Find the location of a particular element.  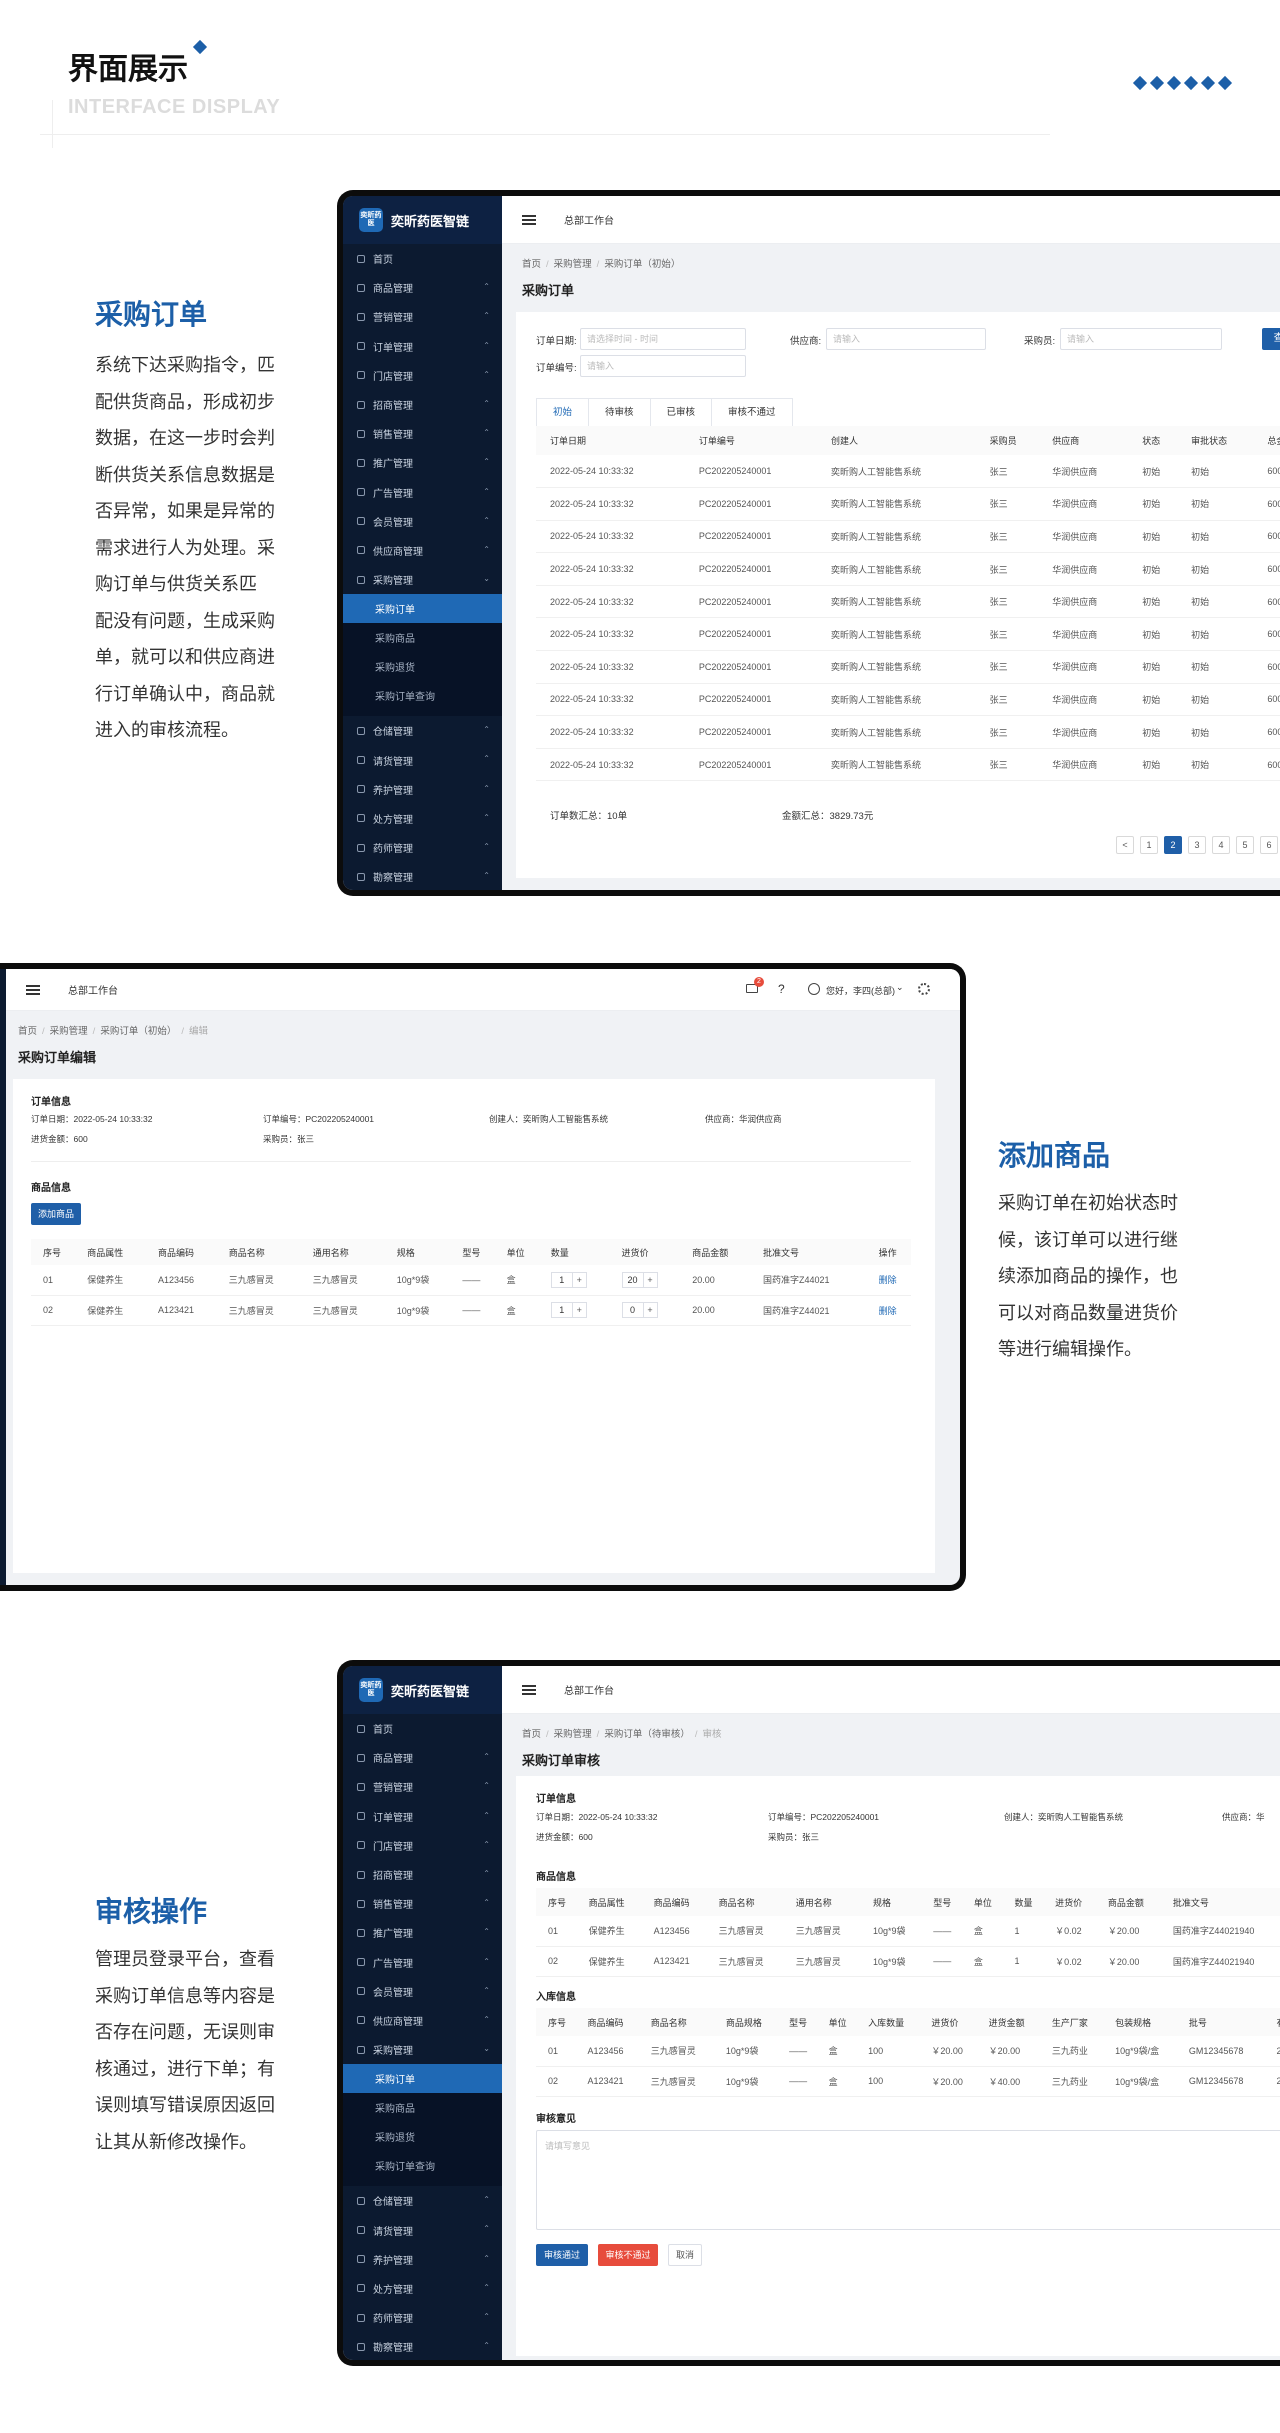

sidebar-item: 推广管理 ⌃ is located at coordinates (422, 462).